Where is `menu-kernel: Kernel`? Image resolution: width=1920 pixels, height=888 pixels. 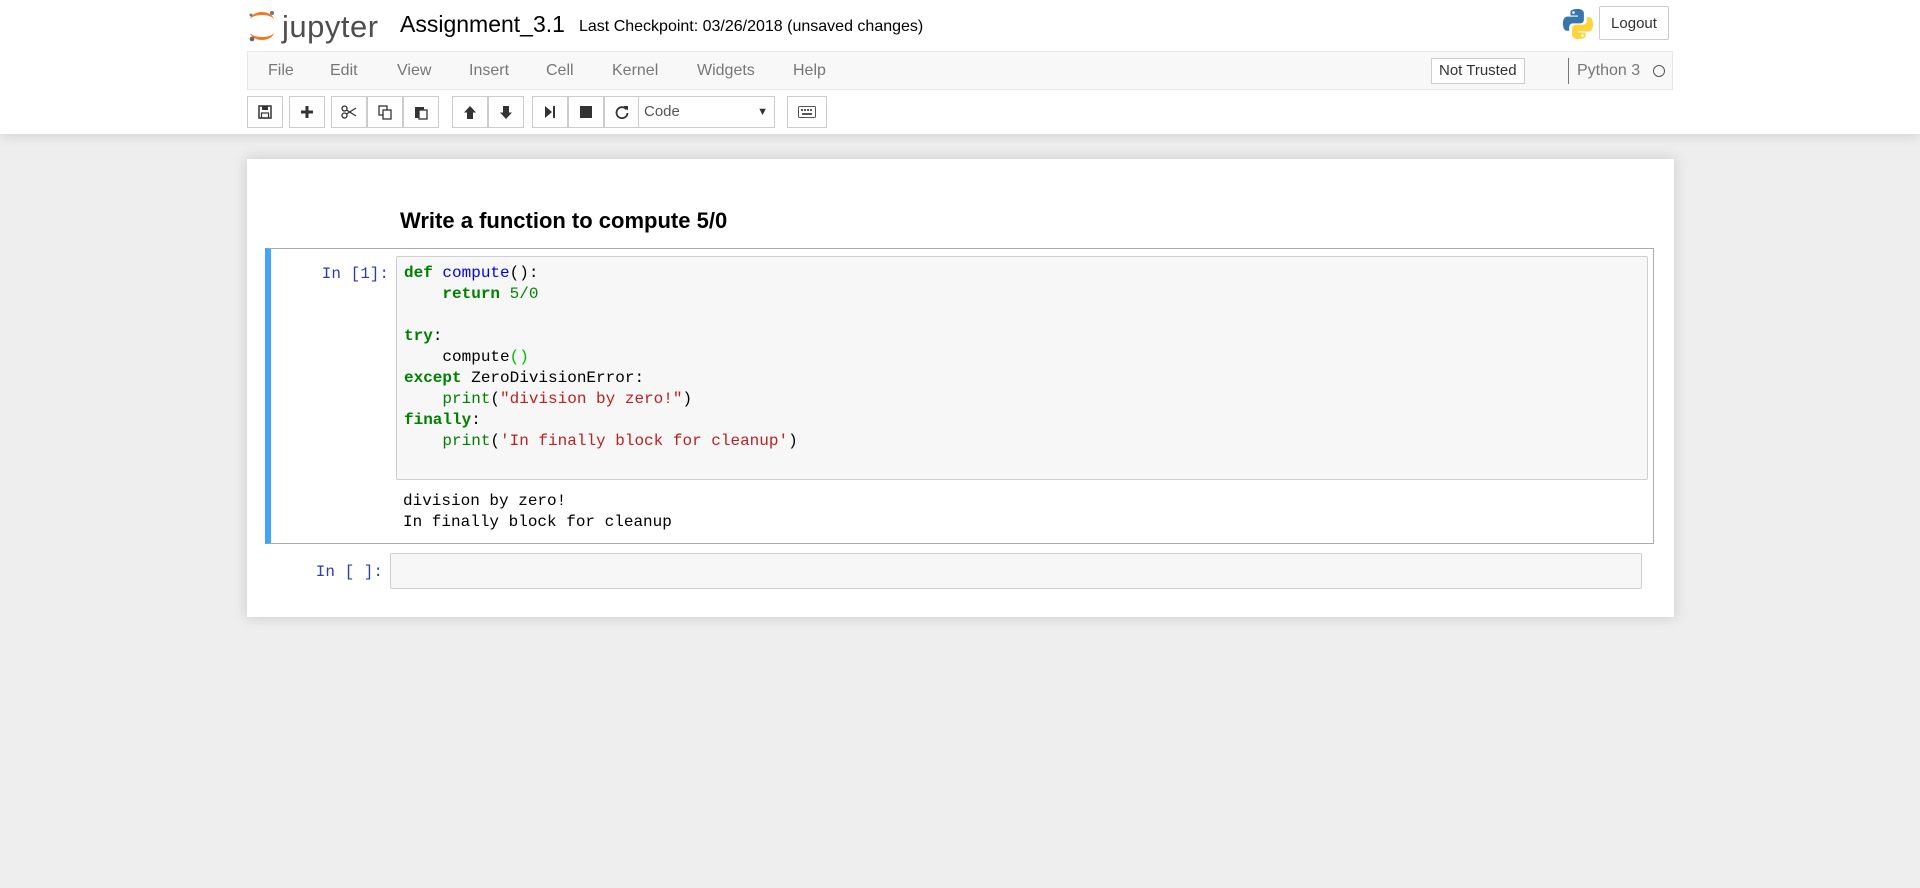
menu-kernel: Kernel is located at coordinates (635, 71).